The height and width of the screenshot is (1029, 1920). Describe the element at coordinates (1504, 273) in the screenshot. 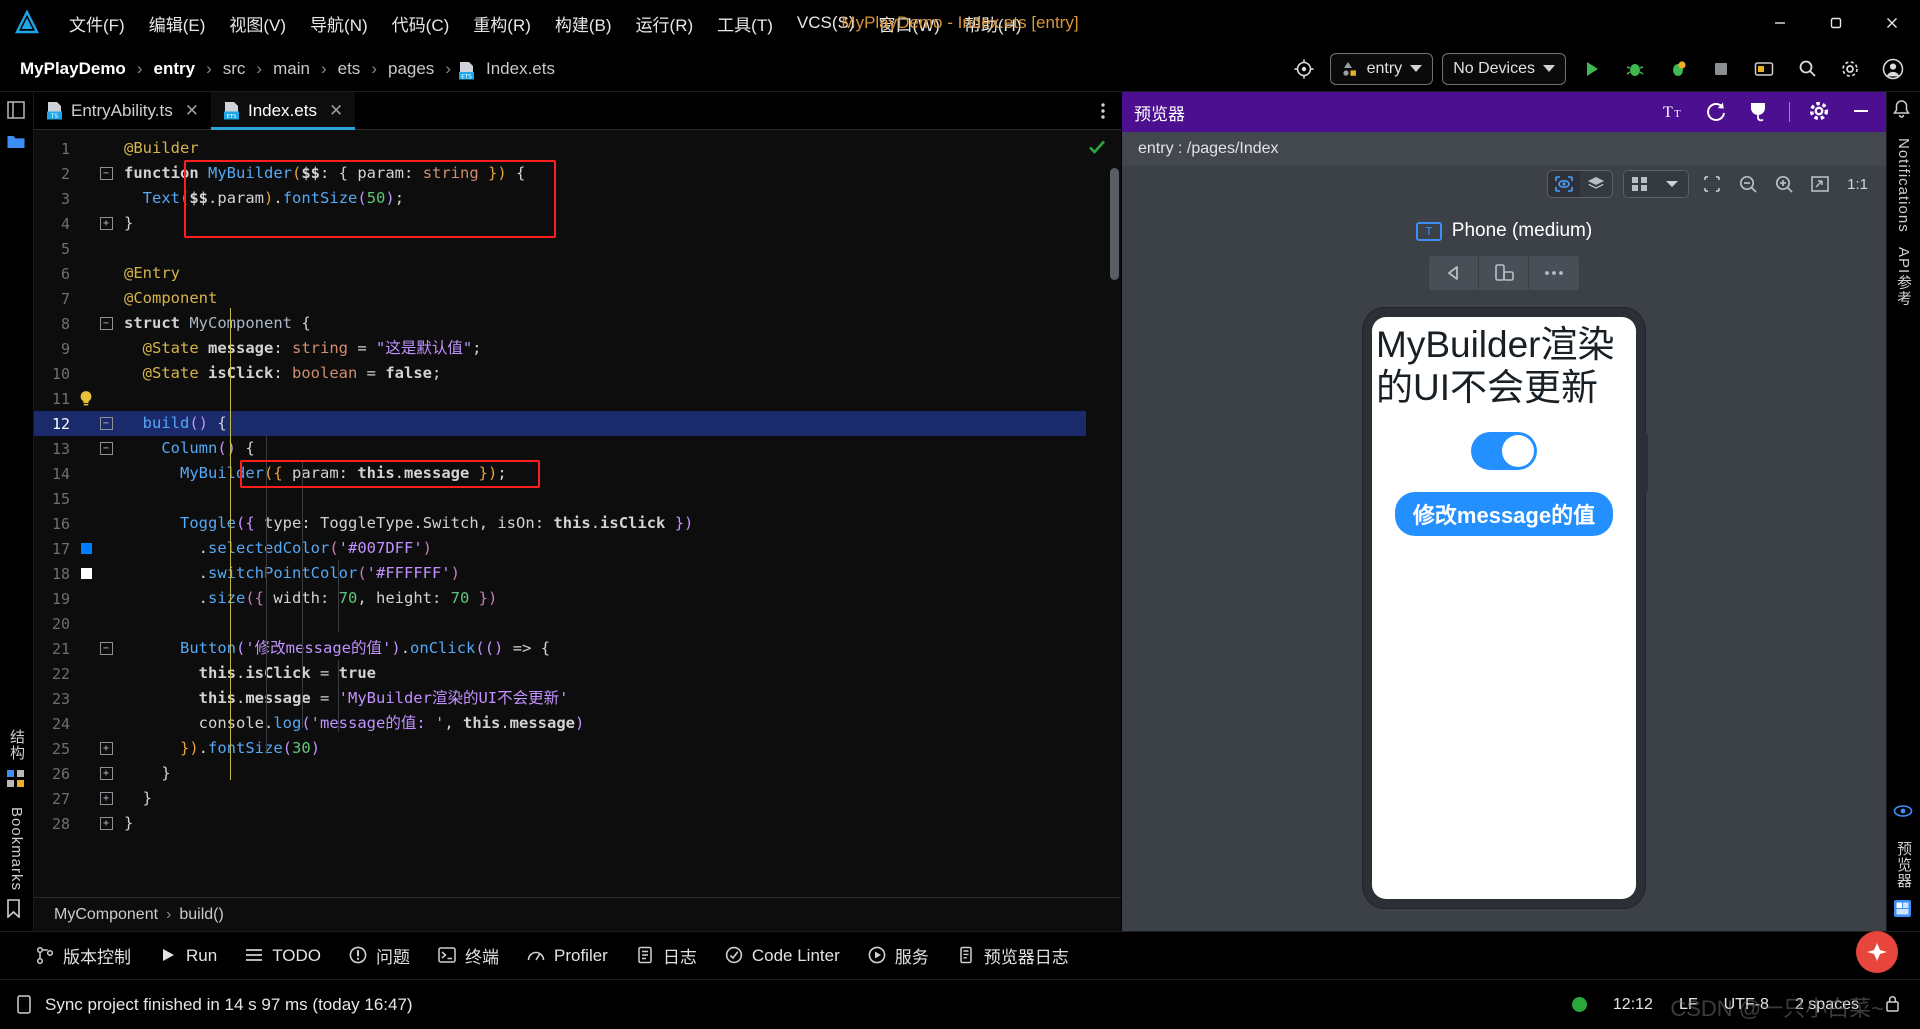

I see `device-controls` at that location.